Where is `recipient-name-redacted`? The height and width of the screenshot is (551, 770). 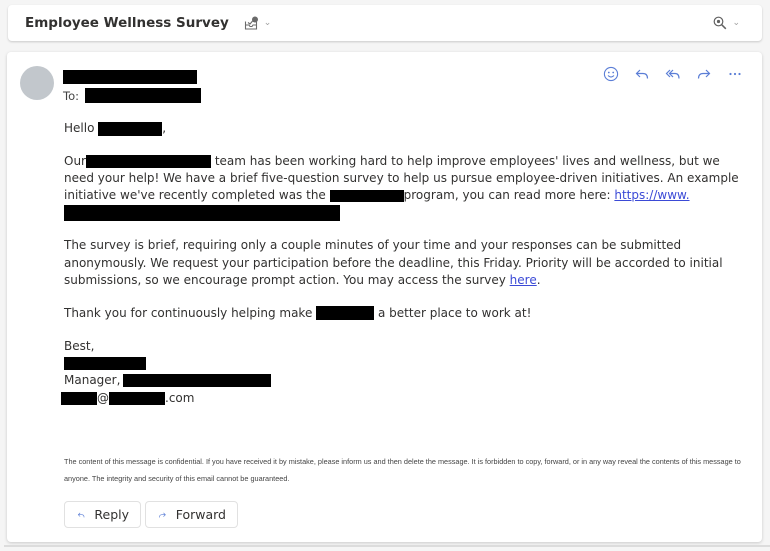 recipient-name-redacted is located at coordinates (130, 128).